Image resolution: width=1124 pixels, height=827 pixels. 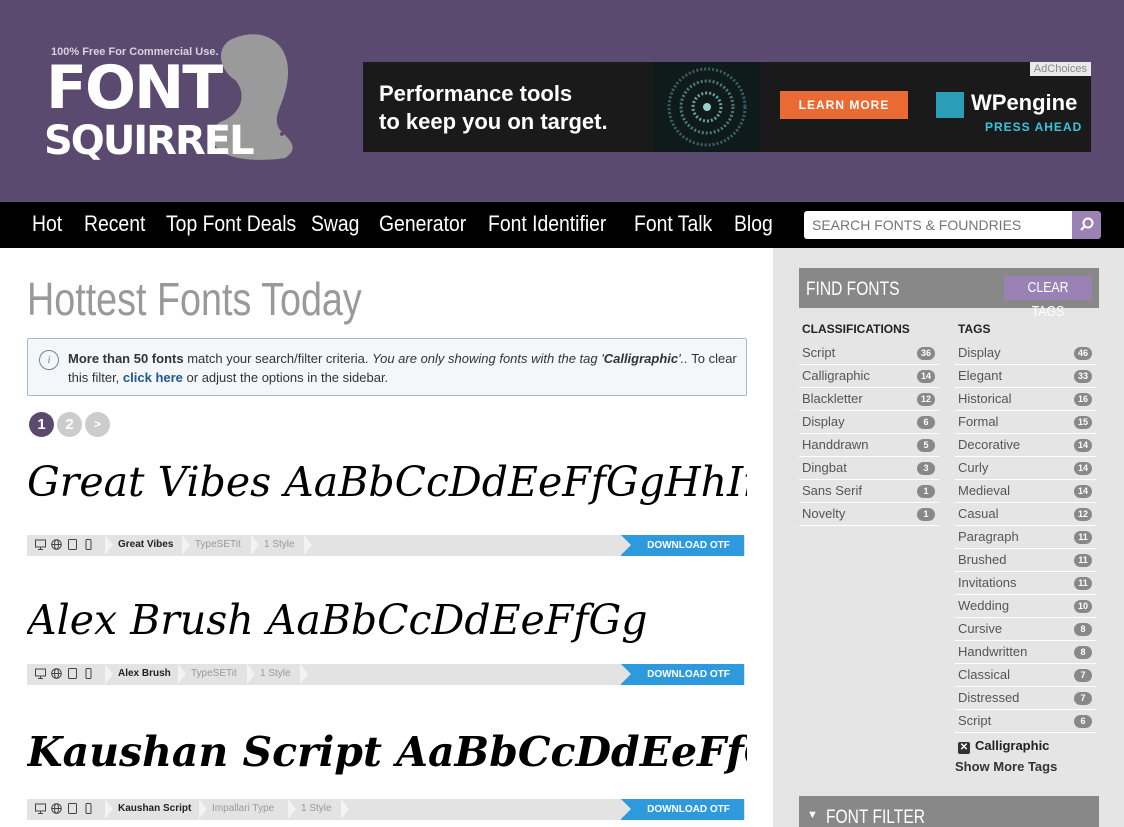 What do you see at coordinates (88, 808) in the screenshot?
I see `phone-icon` at bounding box center [88, 808].